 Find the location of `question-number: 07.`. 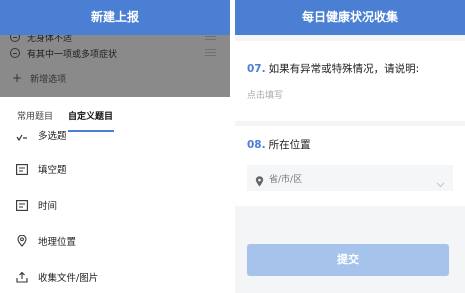

question-number: 07. is located at coordinates (256, 69).